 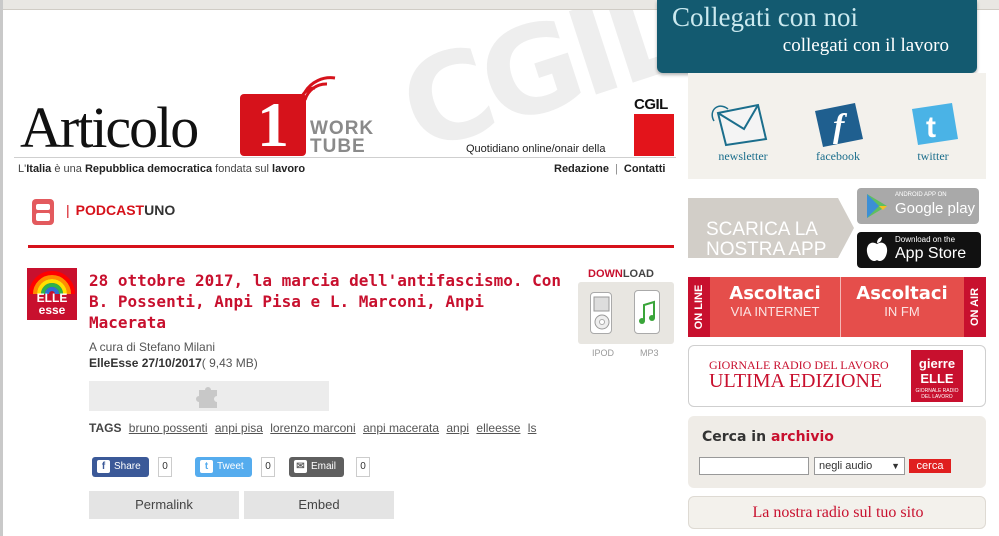 What do you see at coordinates (530, 85) in the screenshot?
I see `cgil-watermark: CGIL` at bounding box center [530, 85].